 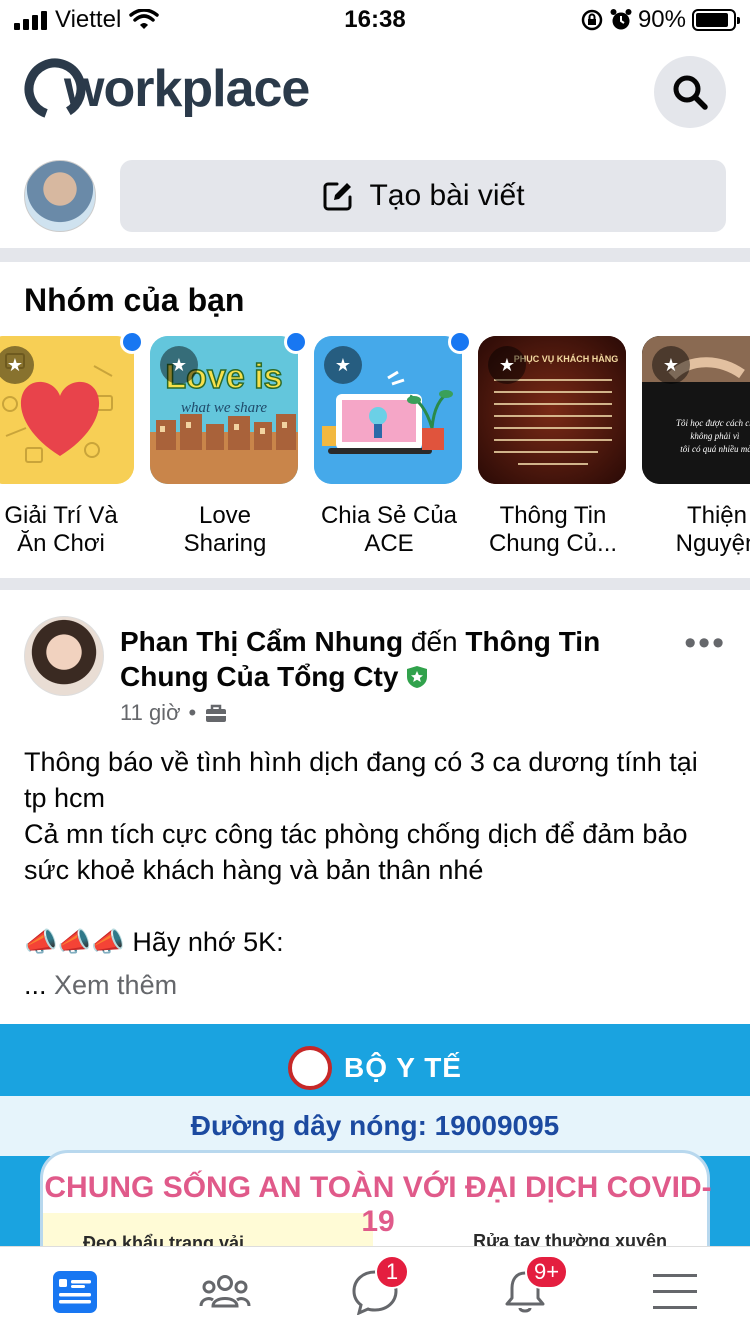 What do you see at coordinates (378, 1204) in the screenshot?
I see `image-headline: CHUNG SỐNG AN TOÀN VỚI ĐẠI DỊCH COVID-19` at bounding box center [378, 1204].